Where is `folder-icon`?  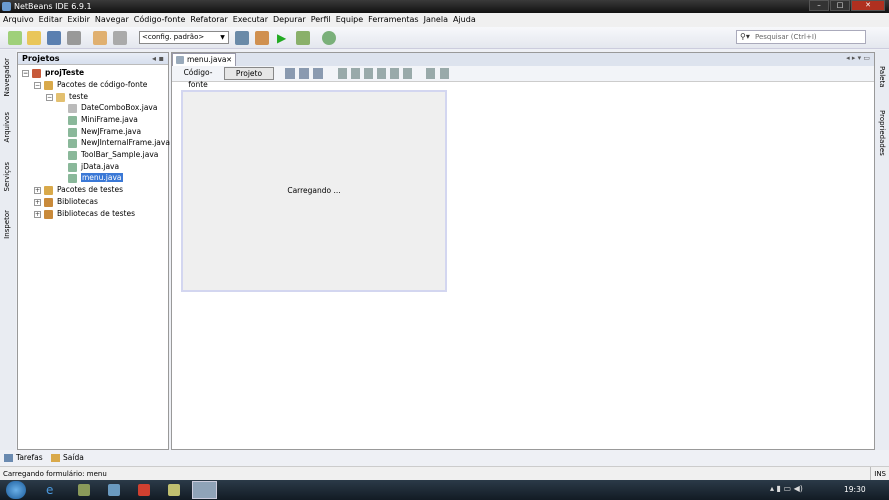
folder-icon is located at coordinates (174, 490).